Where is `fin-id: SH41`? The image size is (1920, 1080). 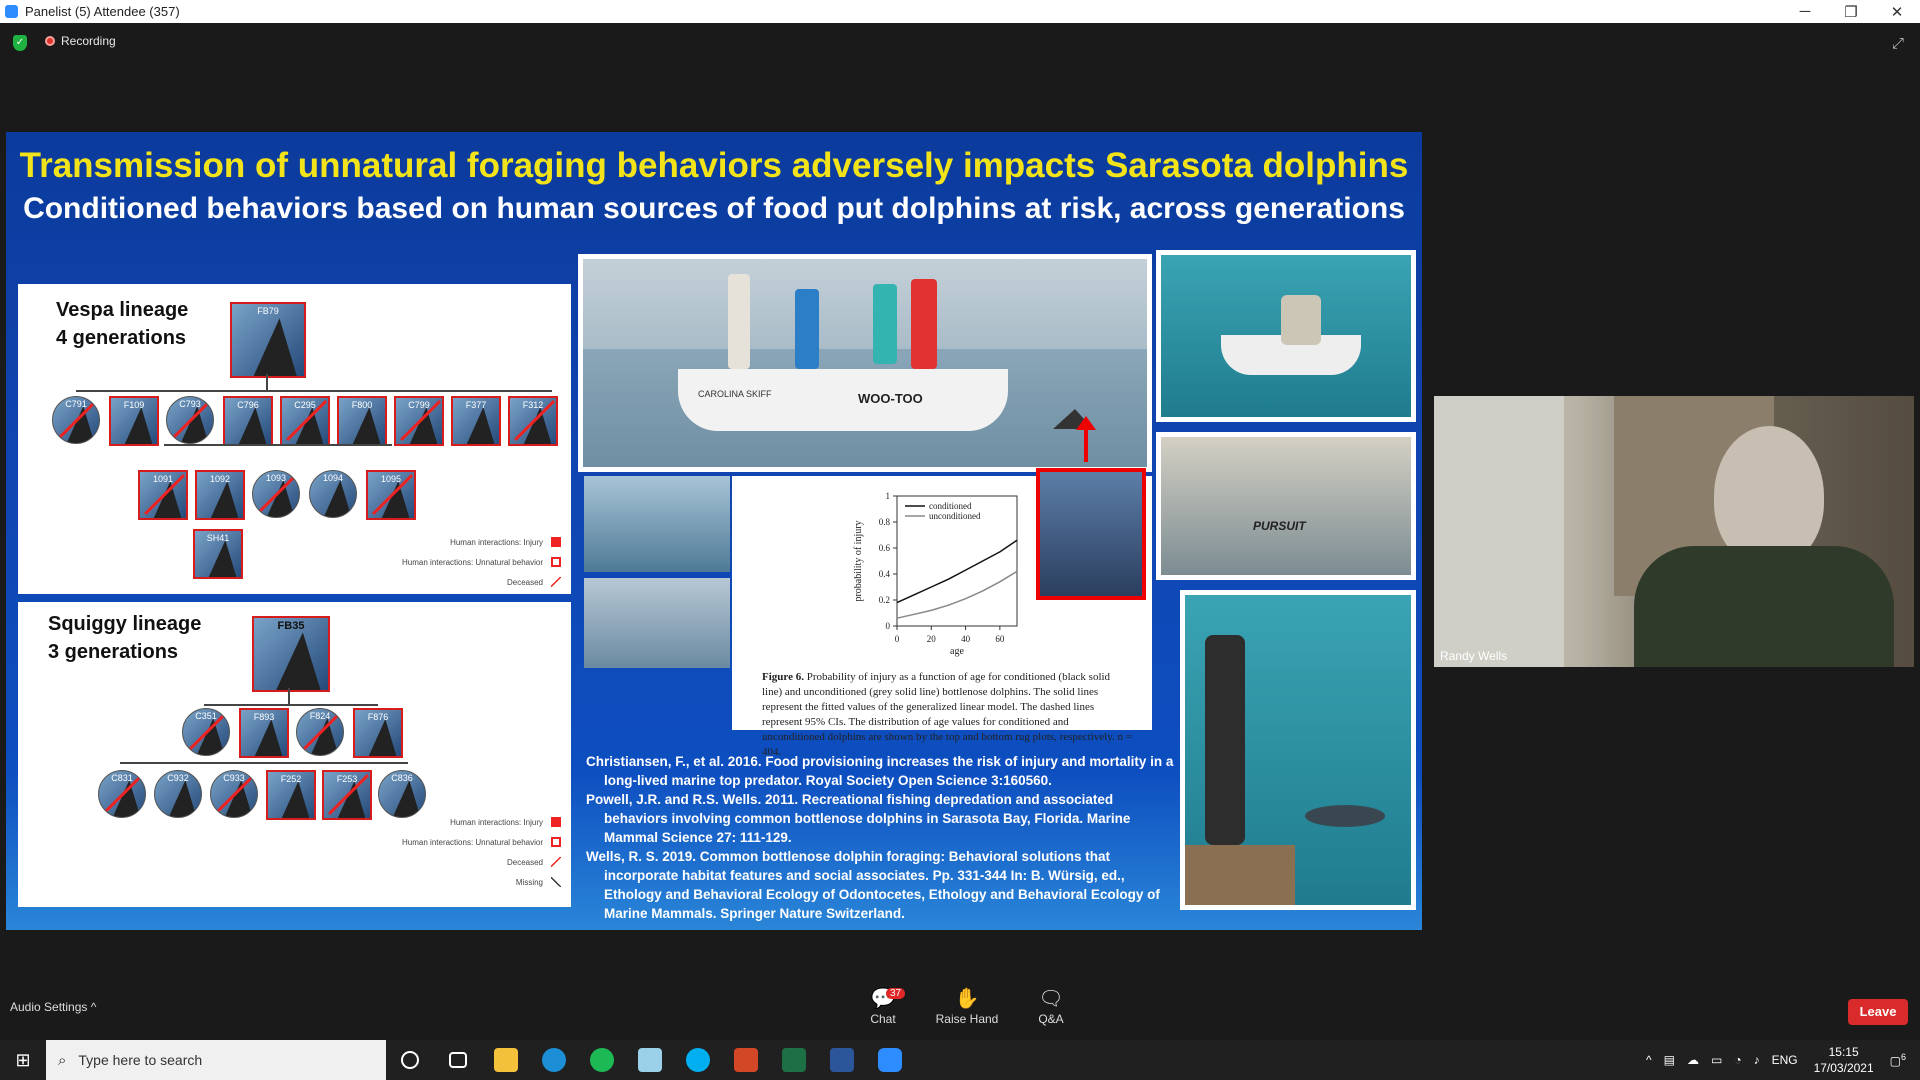
fin-id: SH41 is located at coordinates (218, 538).